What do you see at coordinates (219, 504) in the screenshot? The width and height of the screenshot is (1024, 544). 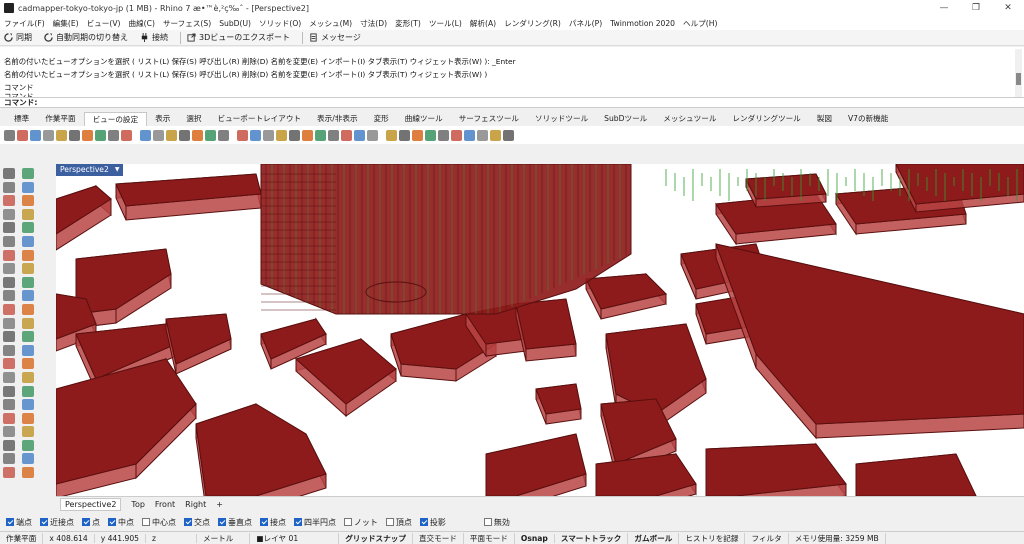 I see `add-viewport-tab-button: +` at bounding box center [219, 504].